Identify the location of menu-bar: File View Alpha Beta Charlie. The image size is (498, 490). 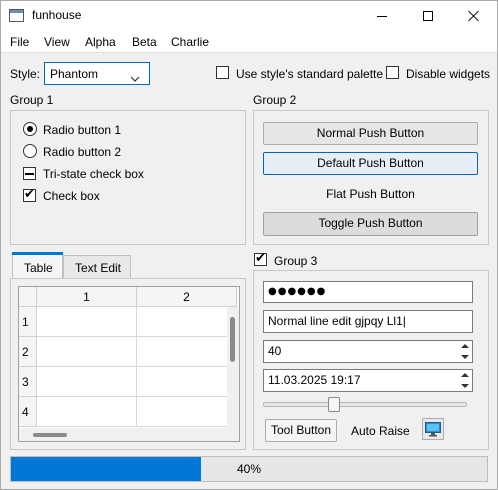
(249, 42).